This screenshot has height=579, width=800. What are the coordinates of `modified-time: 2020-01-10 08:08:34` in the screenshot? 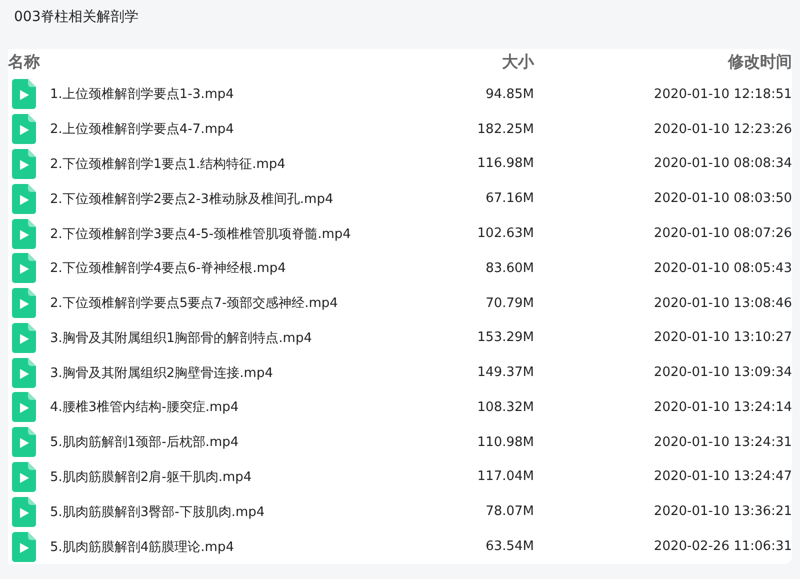 It's located at (723, 164).